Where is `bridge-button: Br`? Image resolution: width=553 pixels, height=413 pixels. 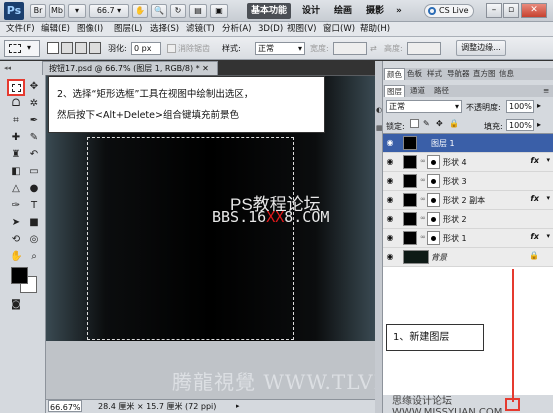
bridge-button: Br is located at coordinates (38, 11).